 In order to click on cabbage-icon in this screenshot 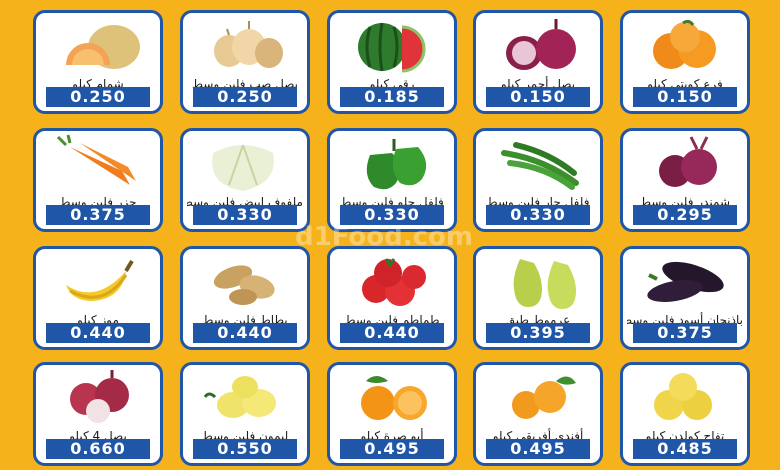, I will do `click(243, 167)`.